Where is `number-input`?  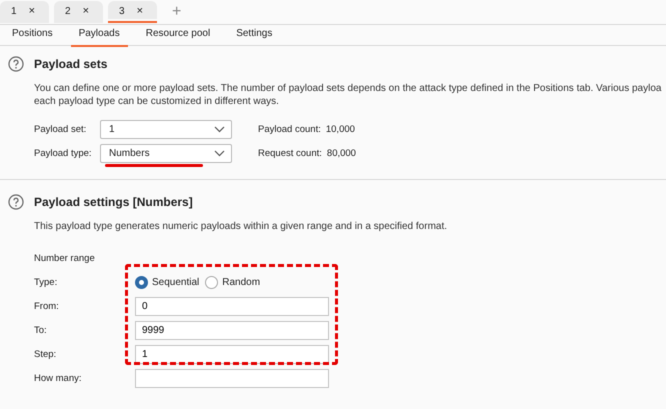 number-input is located at coordinates (232, 378).